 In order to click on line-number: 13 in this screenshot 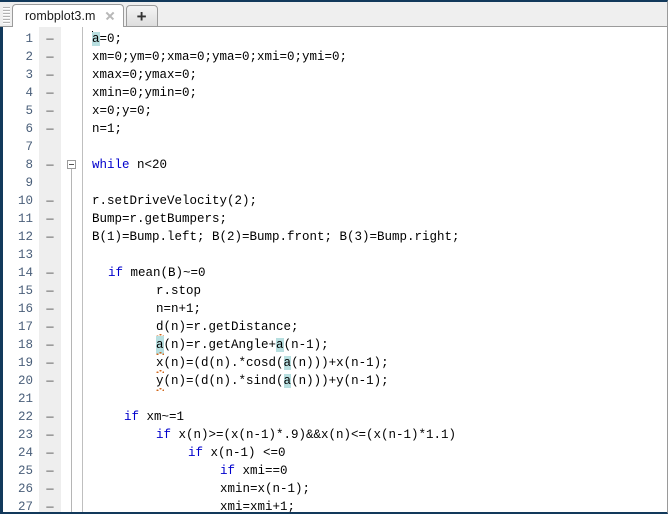, I will do `click(25, 255)`.